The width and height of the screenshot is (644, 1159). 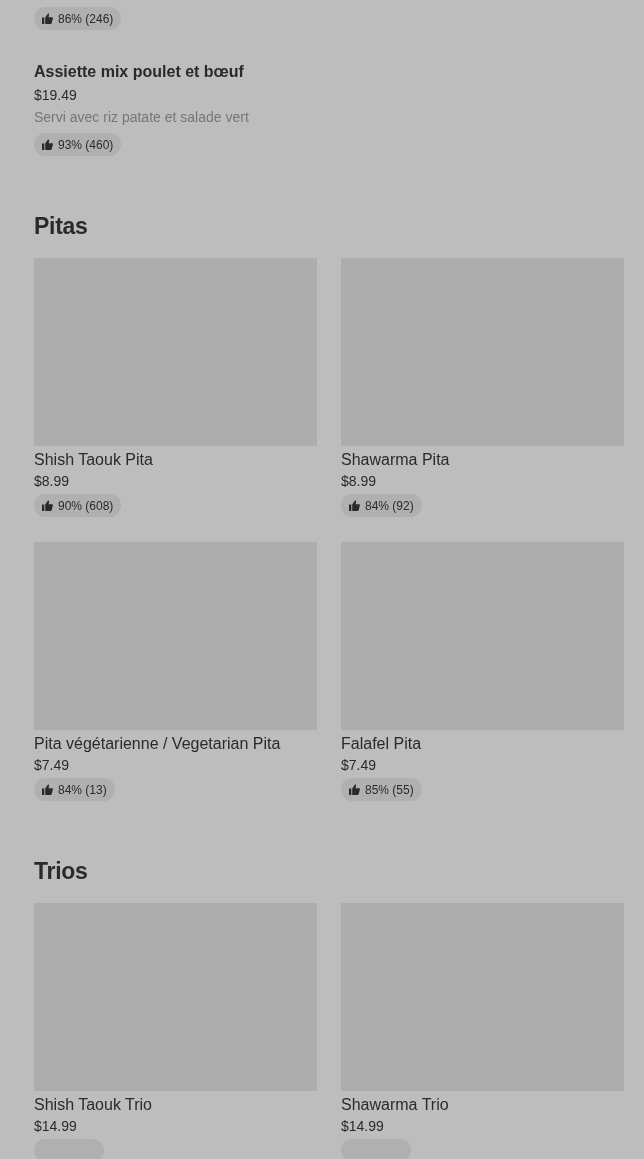 I want to click on item-name: Assiette mix poulet et bœuf, so click(x=329, y=72).